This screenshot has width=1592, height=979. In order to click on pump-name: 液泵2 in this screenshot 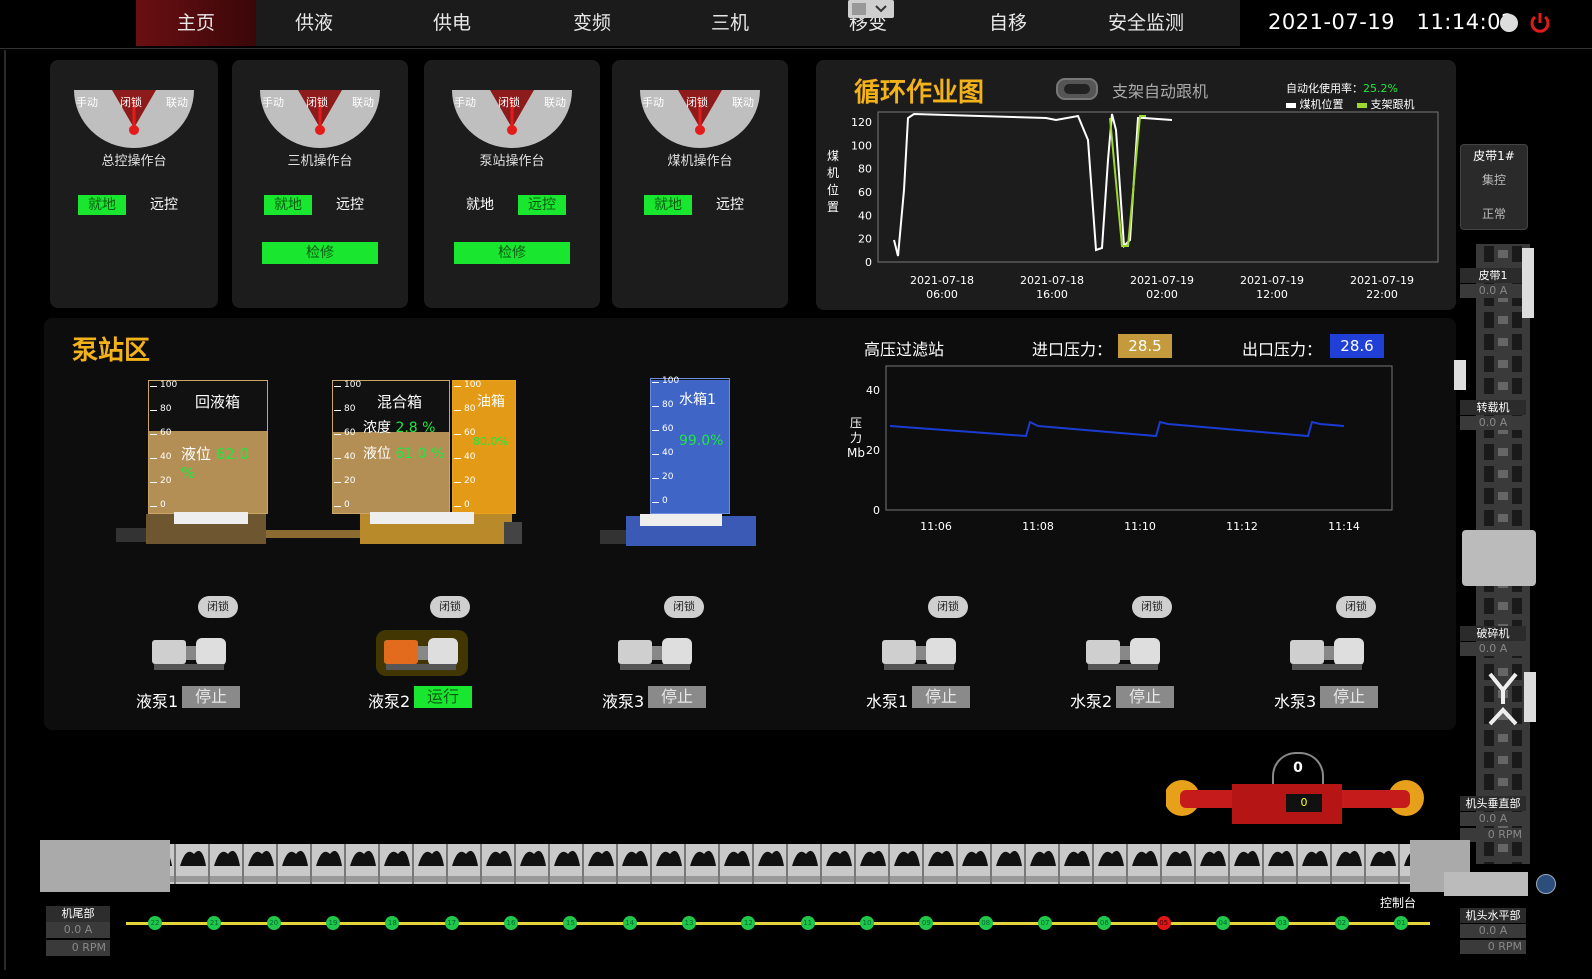, I will do `click(389, 701)`.